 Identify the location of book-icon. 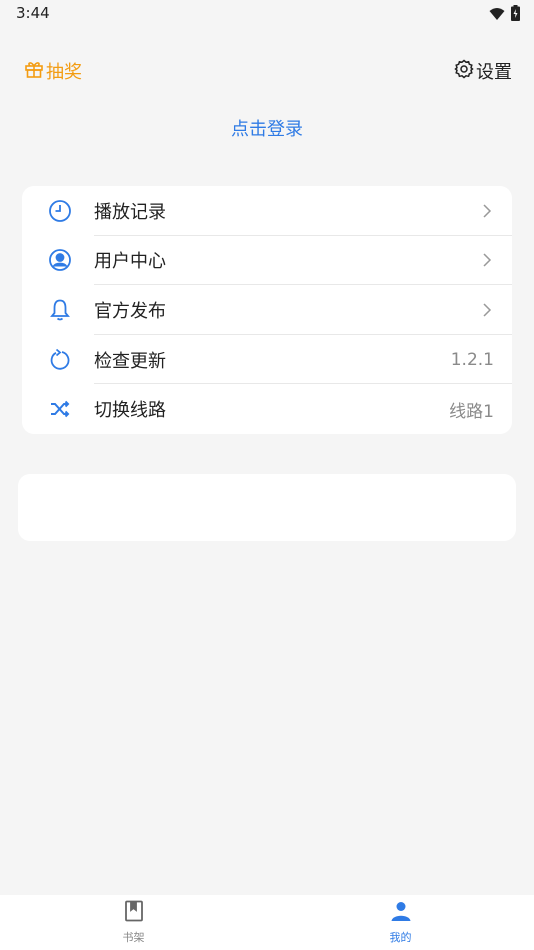
(134, 913).